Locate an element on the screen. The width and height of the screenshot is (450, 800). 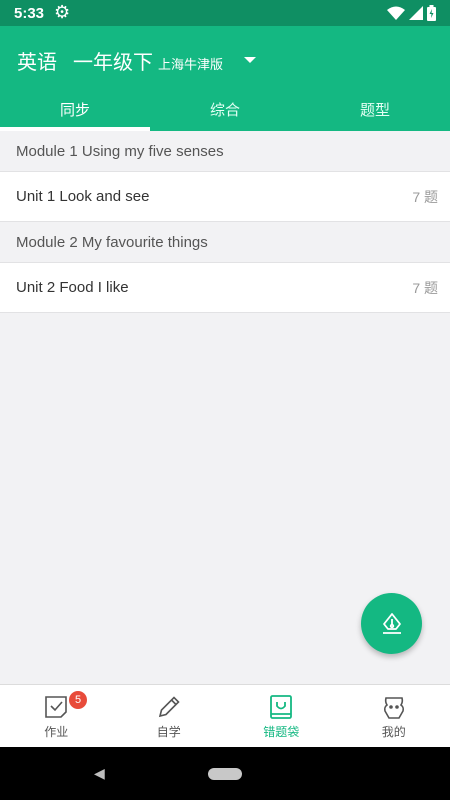
practice-fab-button is located at coordinates (391, 623).